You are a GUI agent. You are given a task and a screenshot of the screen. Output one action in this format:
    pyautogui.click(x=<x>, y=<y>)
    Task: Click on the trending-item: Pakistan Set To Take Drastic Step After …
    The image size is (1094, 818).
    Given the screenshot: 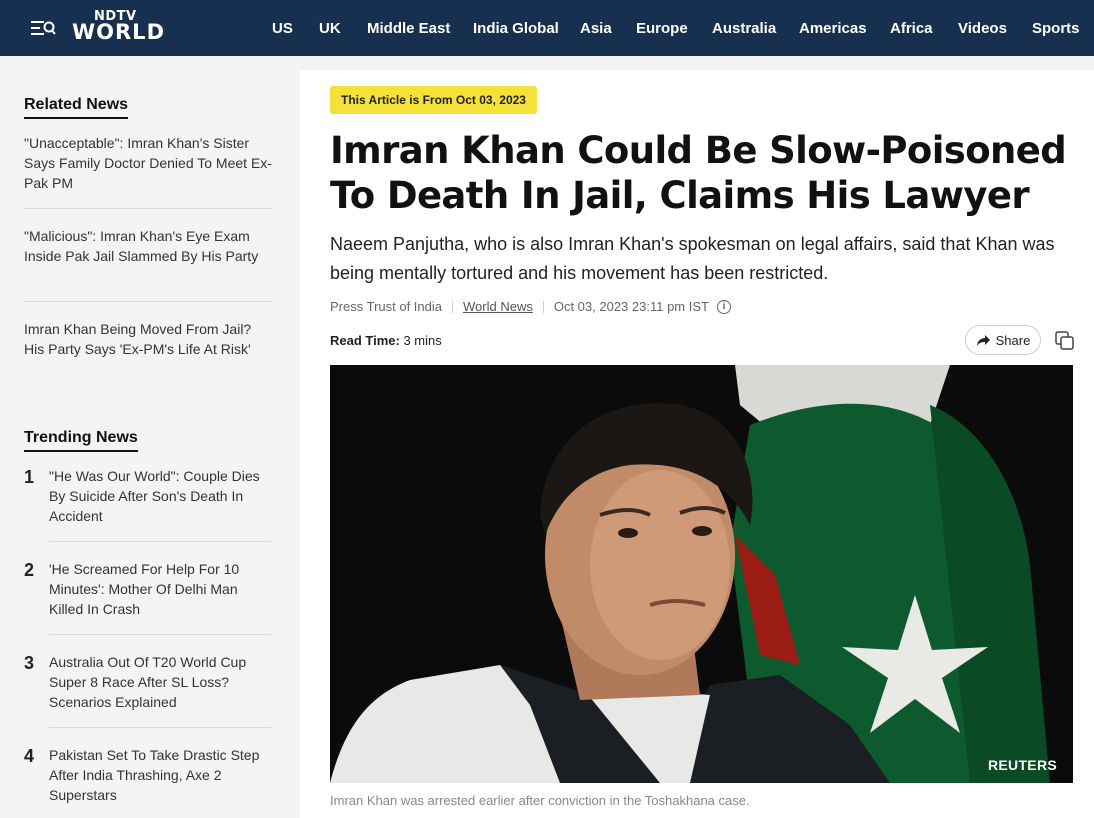 What is the action you would take?
    pyautogui.click(x=160, y=775)
    